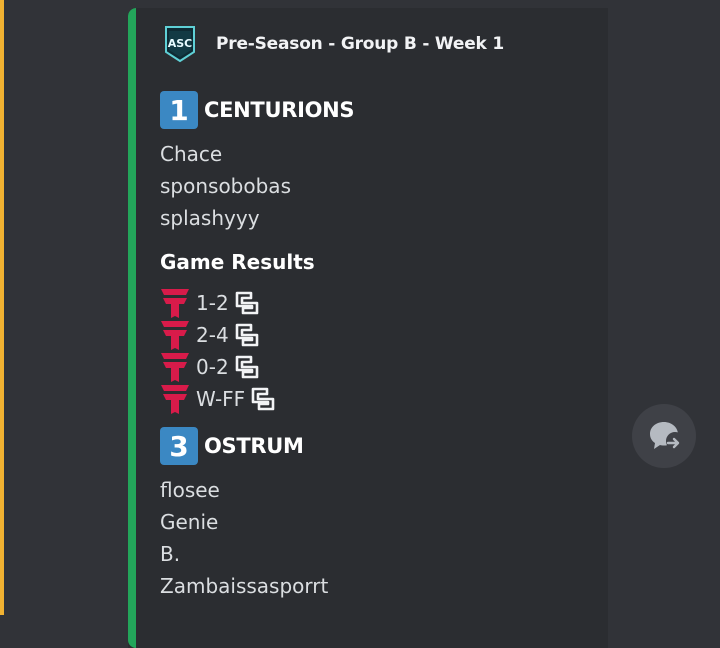 Image resolution: width=720 pixels, height=648 pixels. What do you see at coordinates (132, 328) in the screenshot?
I see `embed-accent-bar` at bounding box center [132, 328].